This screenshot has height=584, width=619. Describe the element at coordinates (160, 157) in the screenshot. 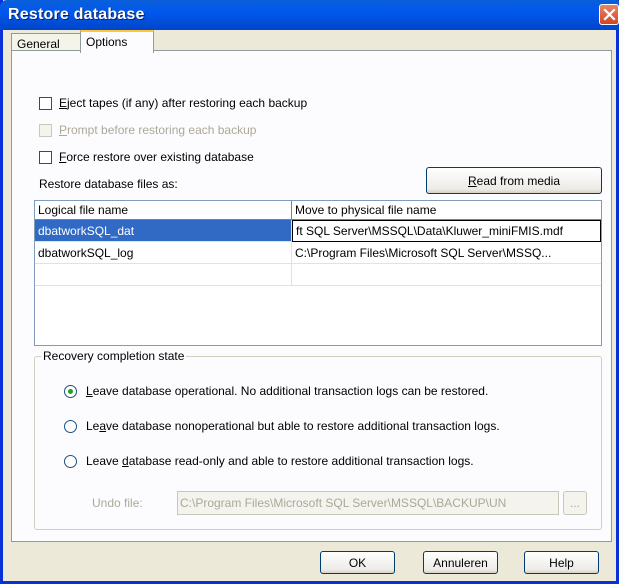

I see `force-restore-text: orce restore over existing database` at that location.